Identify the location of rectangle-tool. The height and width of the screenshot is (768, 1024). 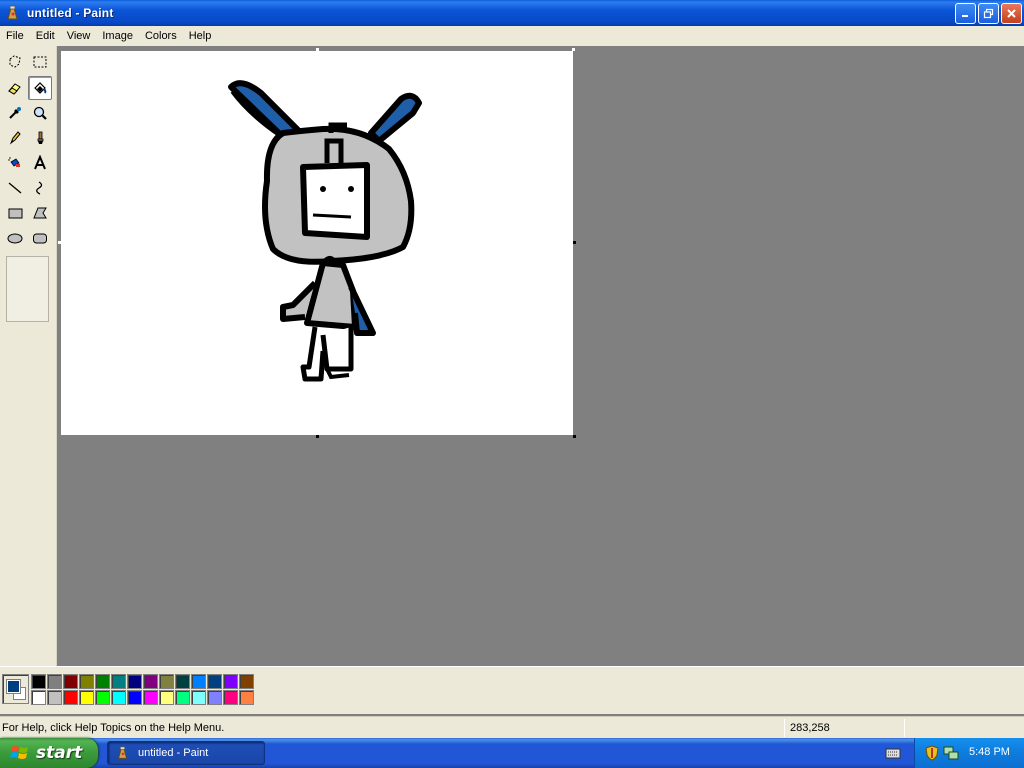
(15, 213).